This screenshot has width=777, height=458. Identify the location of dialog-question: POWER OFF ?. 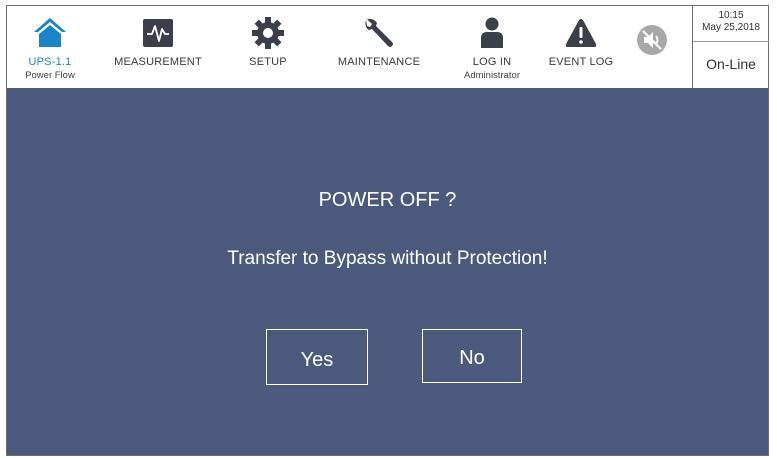
(387, 200).